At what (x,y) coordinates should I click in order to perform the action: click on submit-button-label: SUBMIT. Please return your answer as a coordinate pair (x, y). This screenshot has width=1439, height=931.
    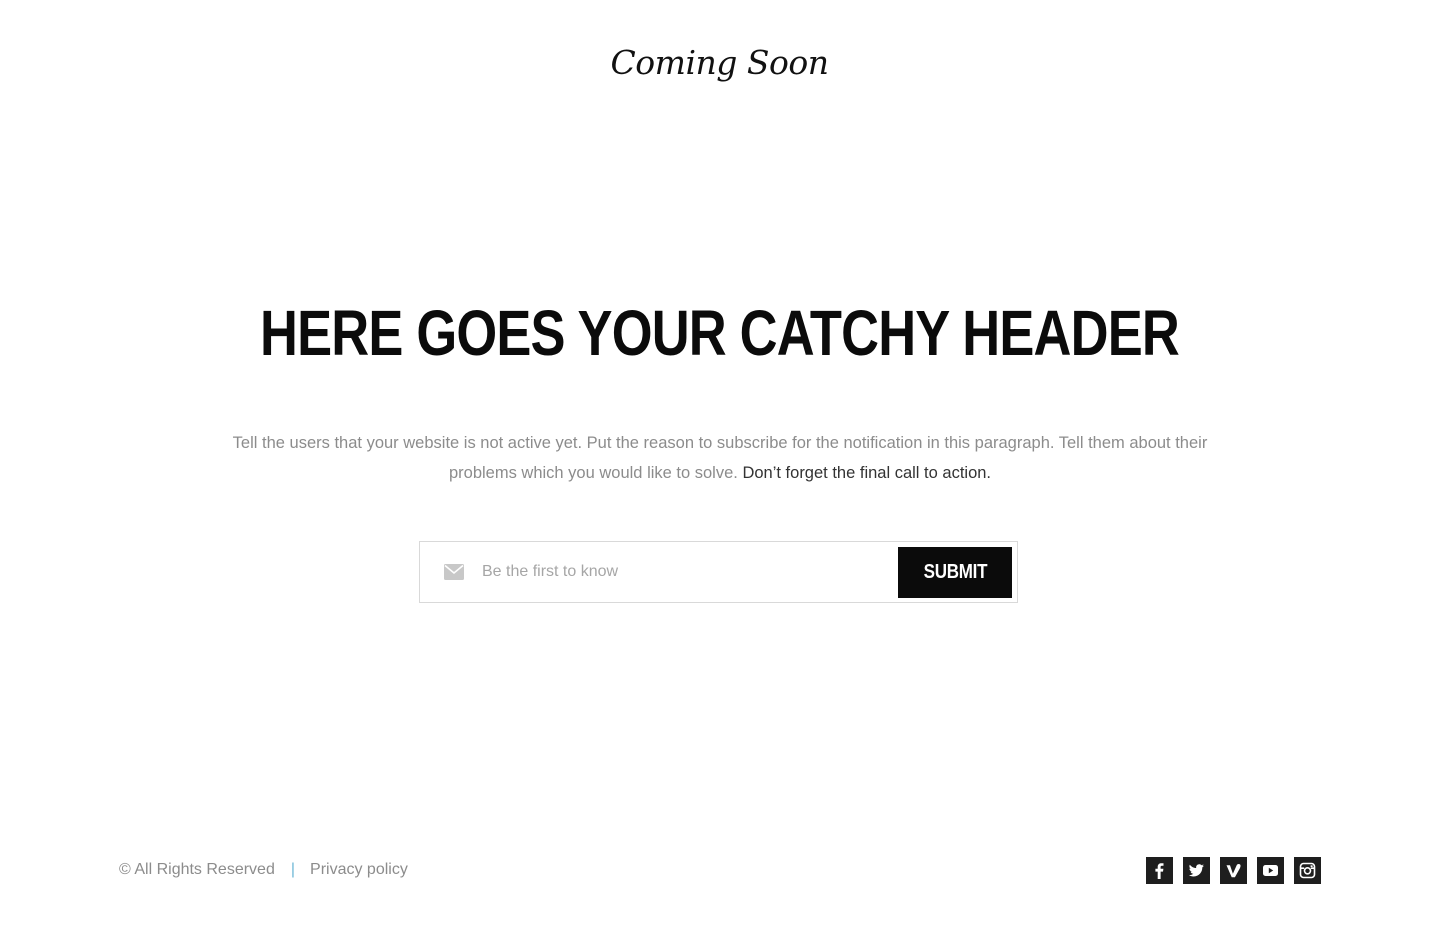
    Looking at the image, I should click on (955, 572).